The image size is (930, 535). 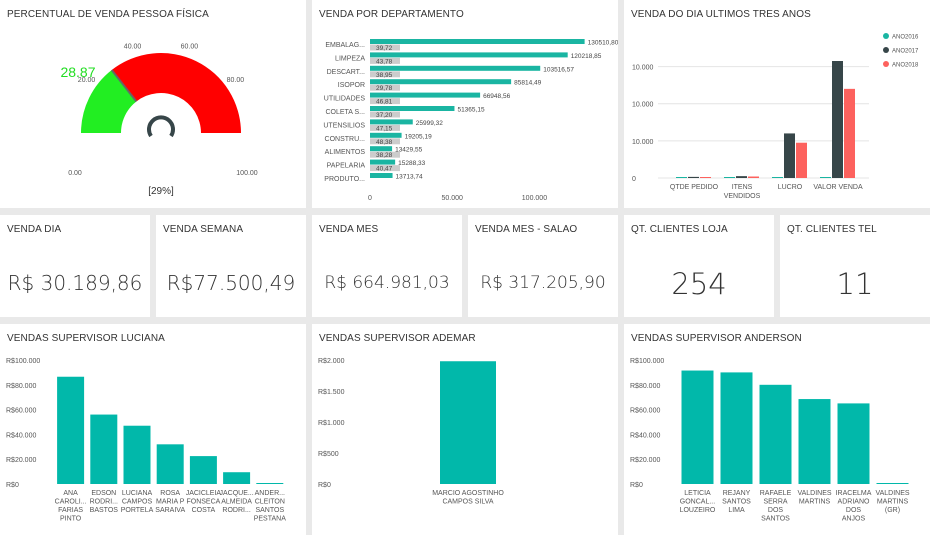 What do you see at coordinates (790, 187) in the screenshot?
I see `years-category-label: LUCRO` at bounding box center [790, 187].